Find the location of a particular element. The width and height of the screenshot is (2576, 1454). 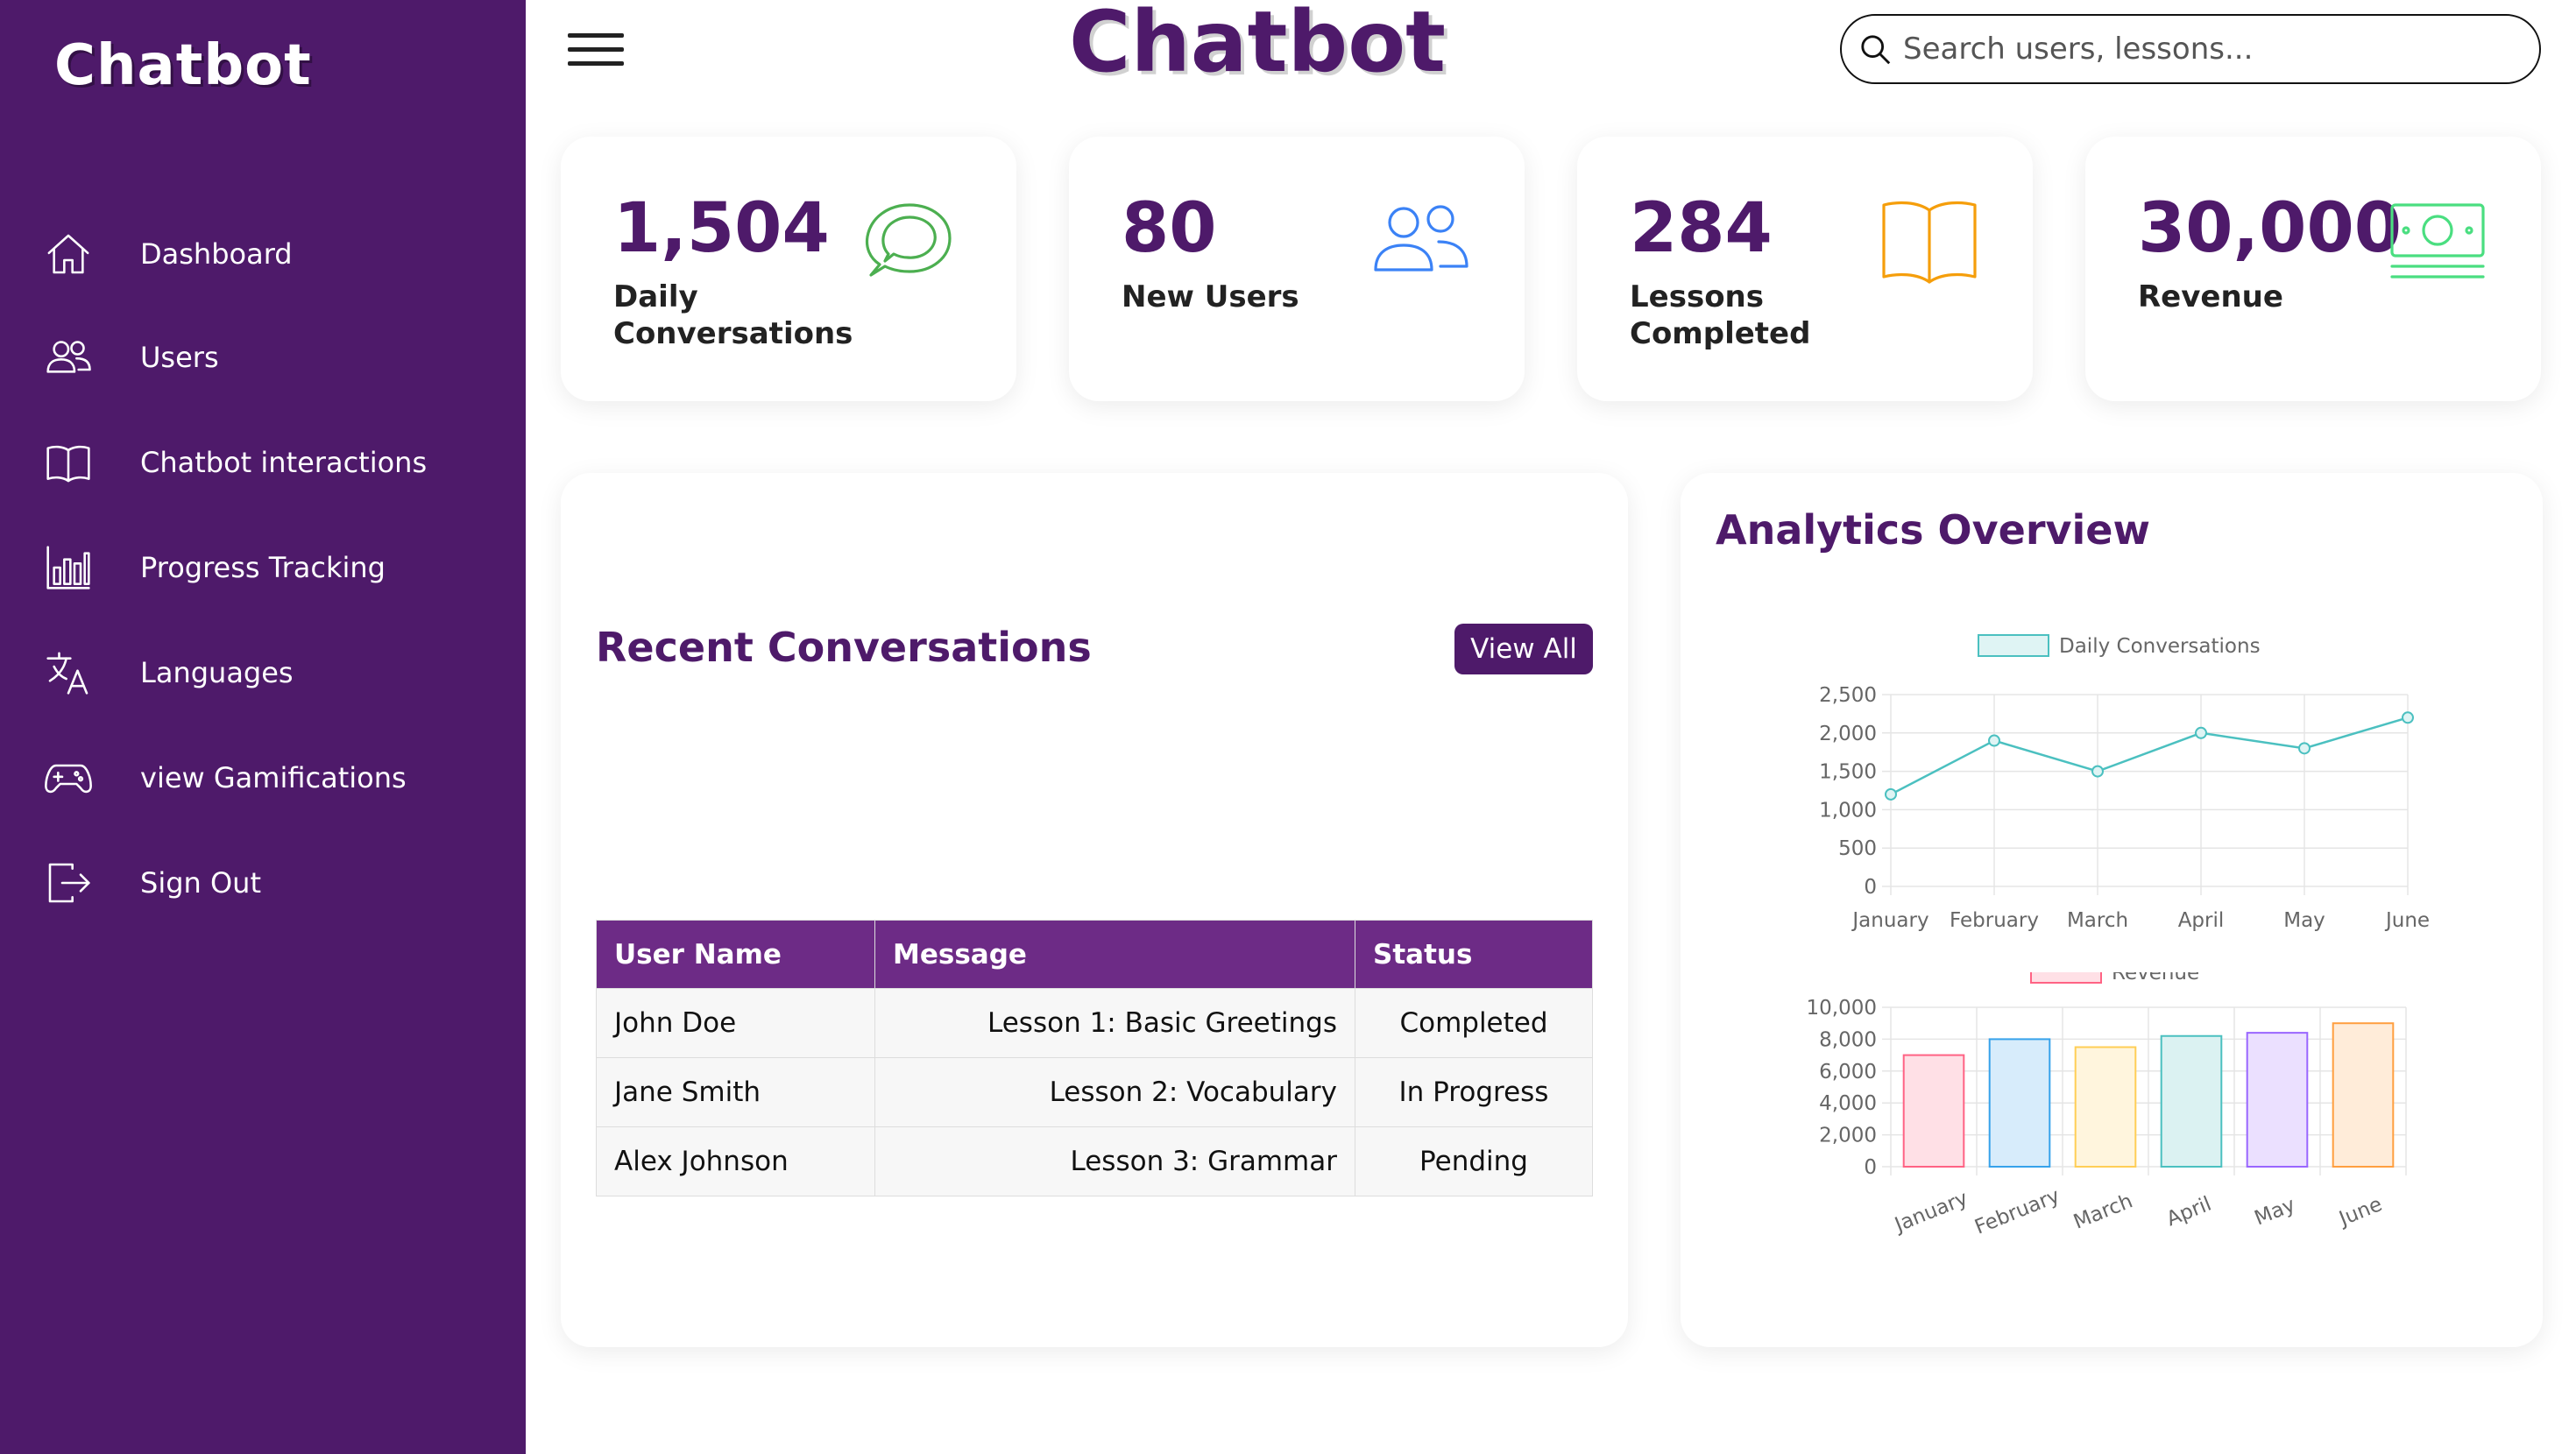

column-header-message: Message is located at coordinates (1114, 954).